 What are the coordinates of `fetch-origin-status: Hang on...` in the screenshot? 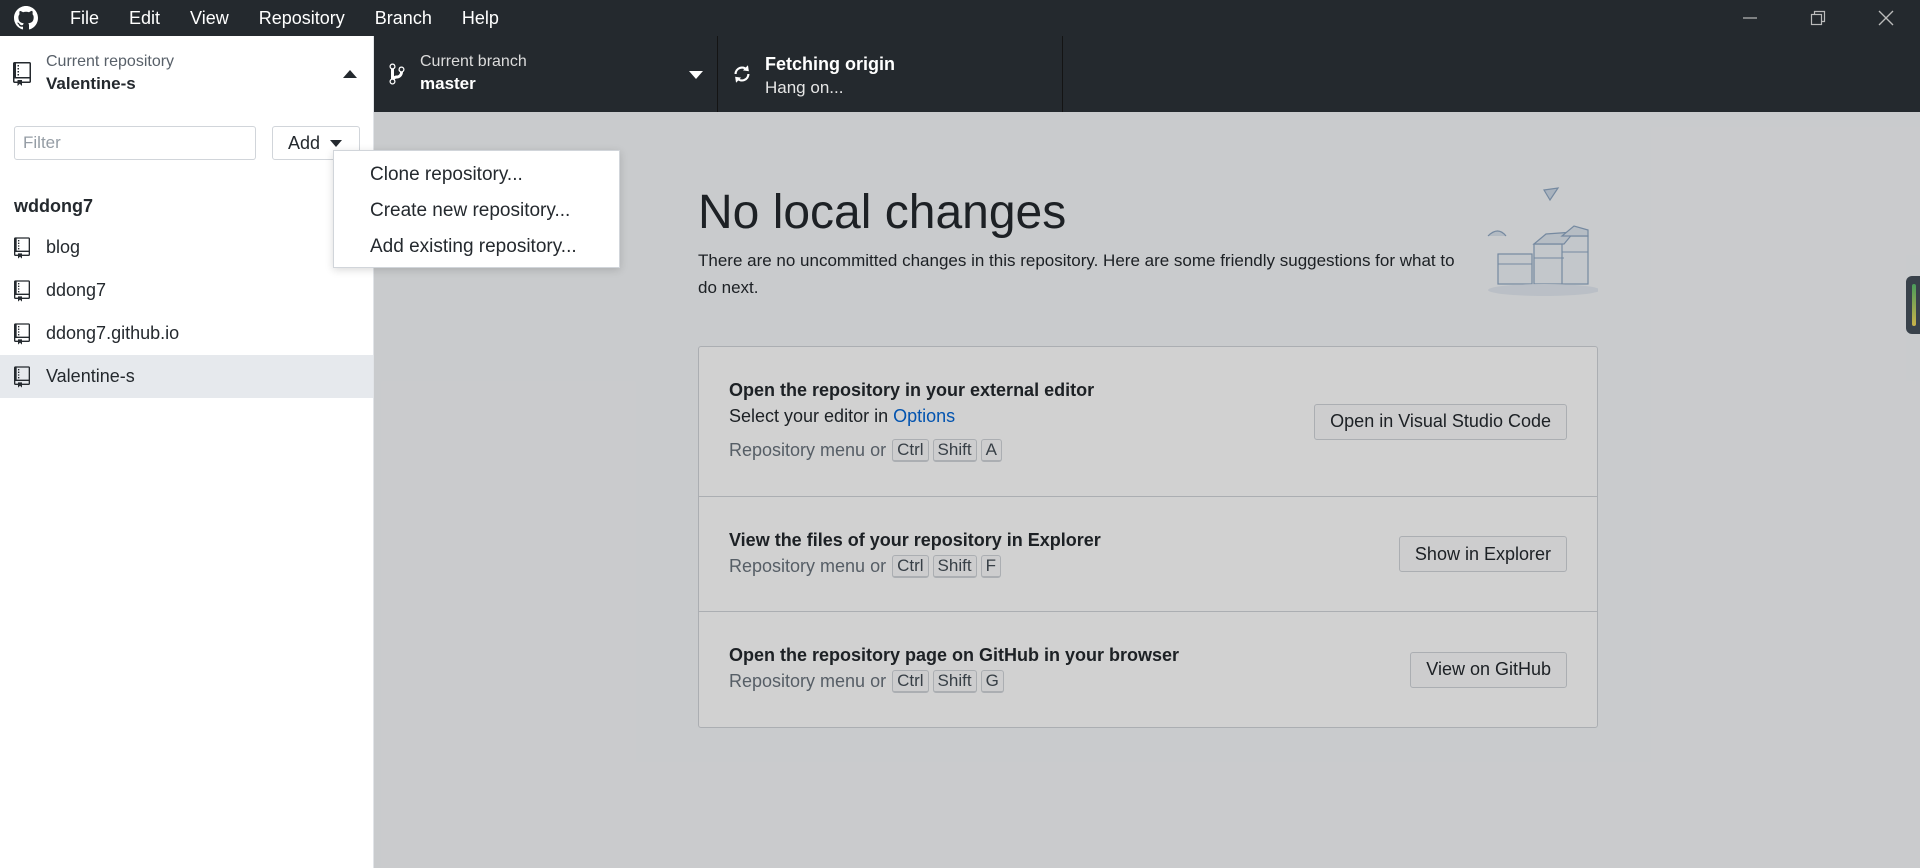 It's located at (804, 87).